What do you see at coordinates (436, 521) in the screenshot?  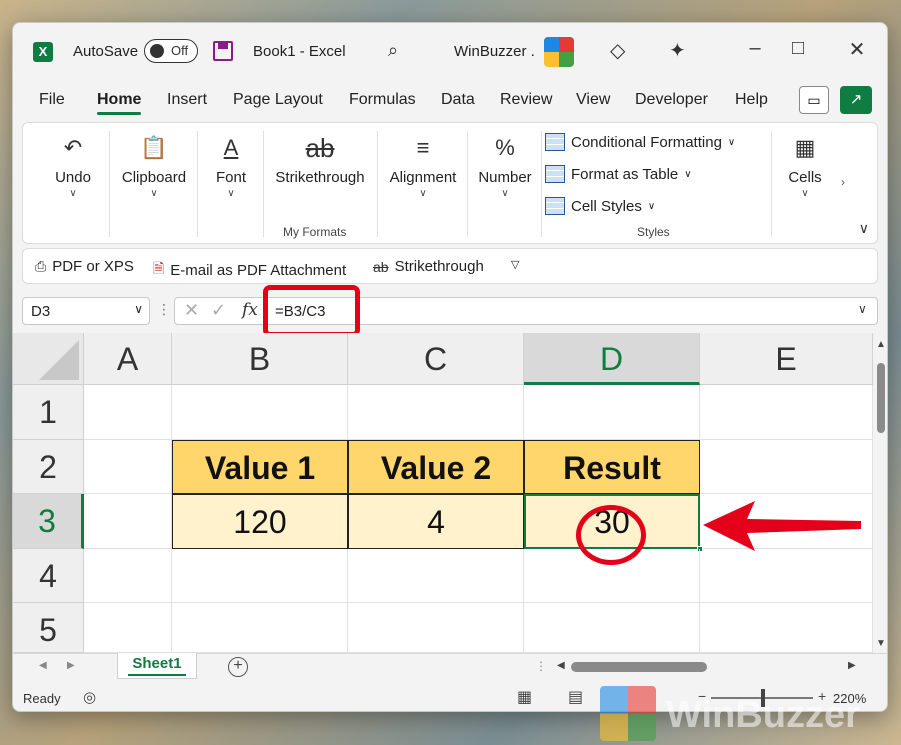 I see `cell-c3: 4` at bounding box center [436, 521].